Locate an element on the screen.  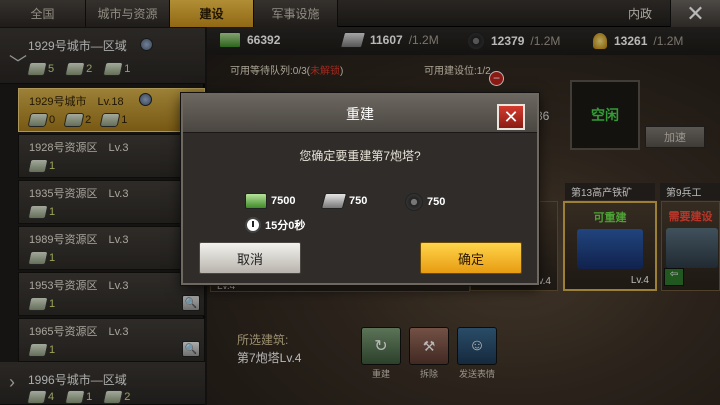
clock-icon is located at coordinates (253, 225).